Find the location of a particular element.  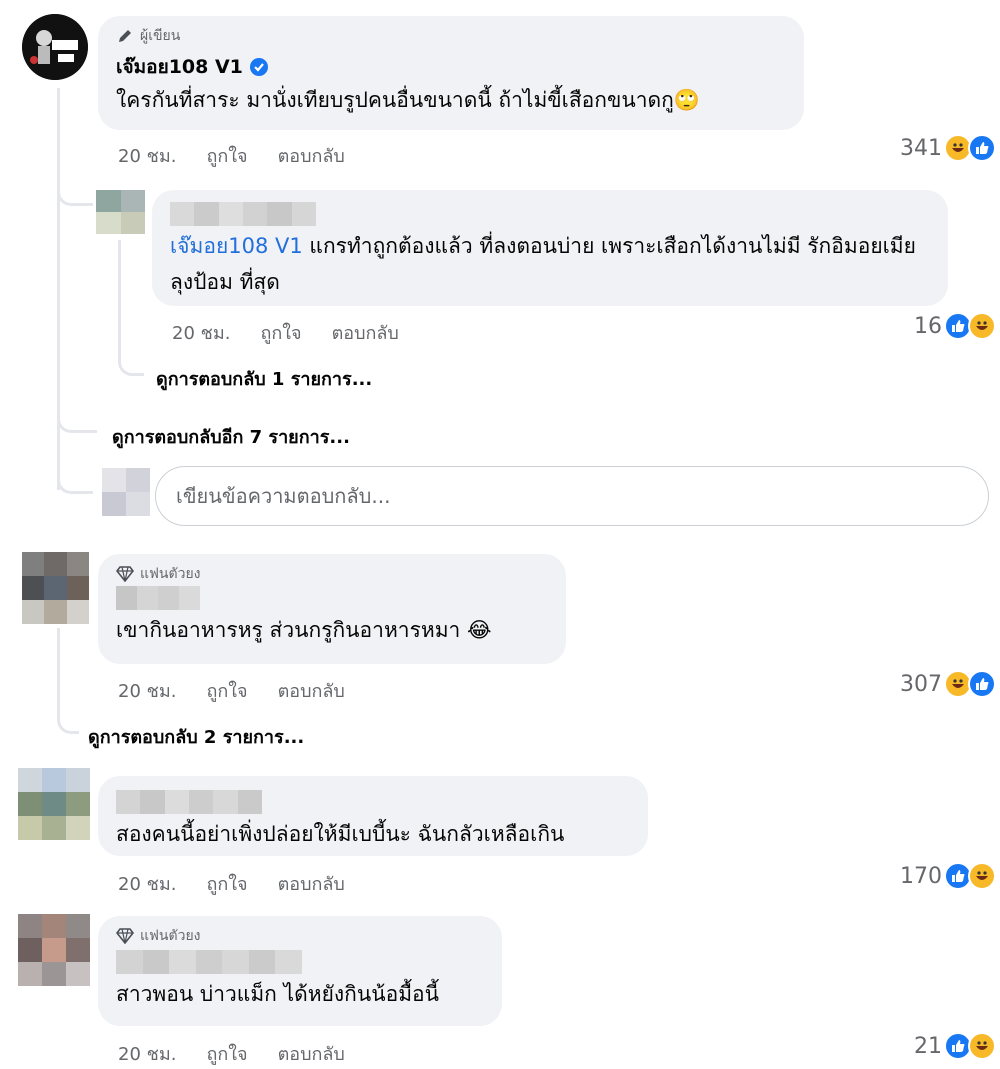

reaction-summary: 21 is located at coordinates (955, 1046).